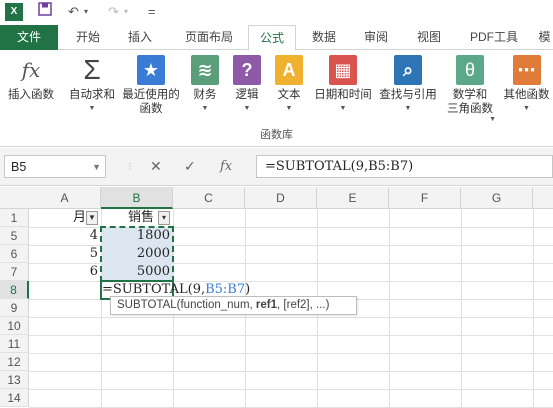 The image size is (553, 408). Describe the element at coordinates (14, 362) in the screenshot. I see `row-header: 12` at that location.